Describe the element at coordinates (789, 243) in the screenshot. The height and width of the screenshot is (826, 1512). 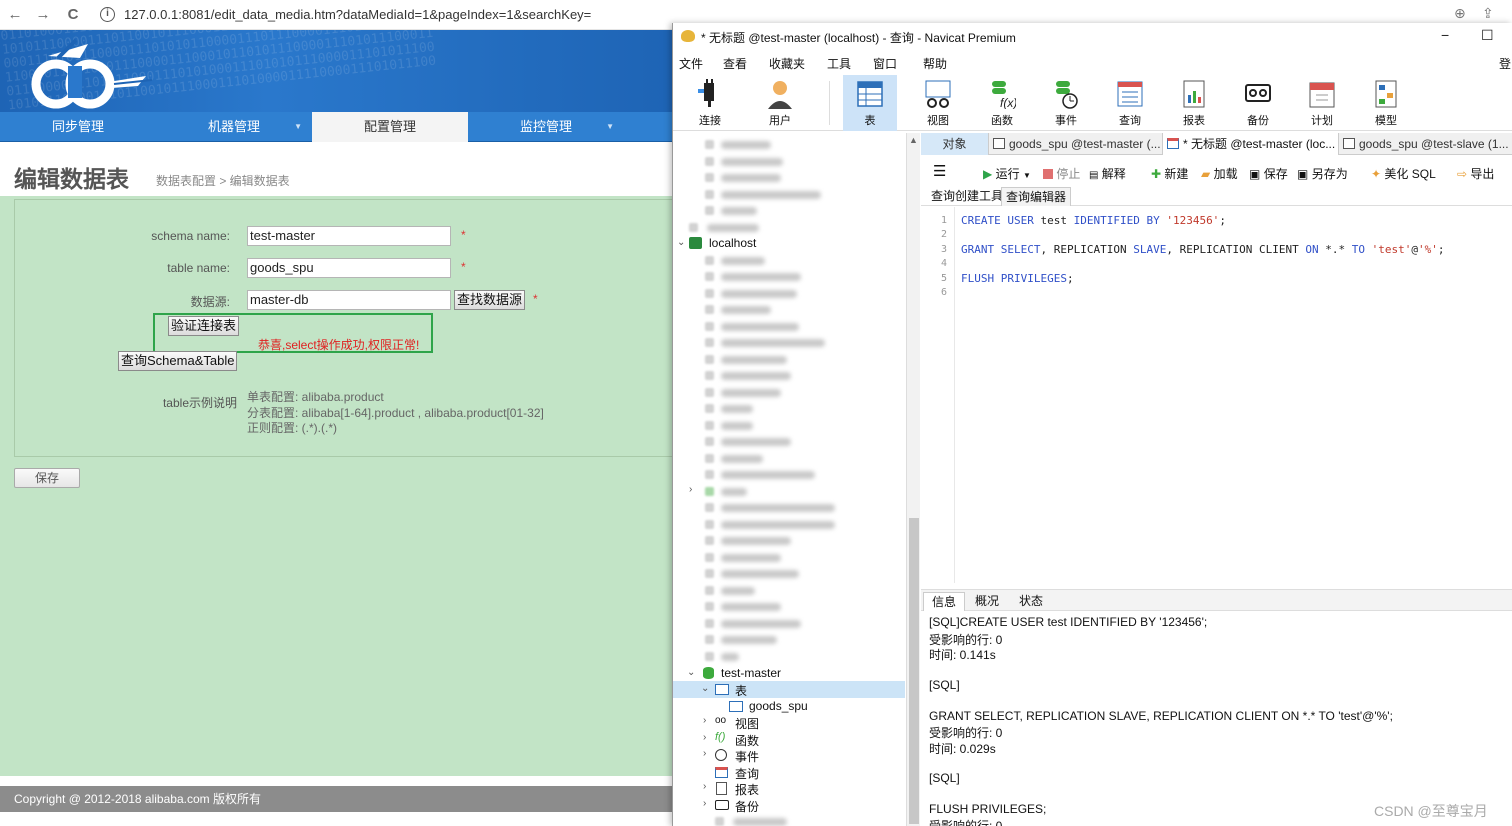
I see `tree-connection-localhost: ⌄ localhost` at that location.